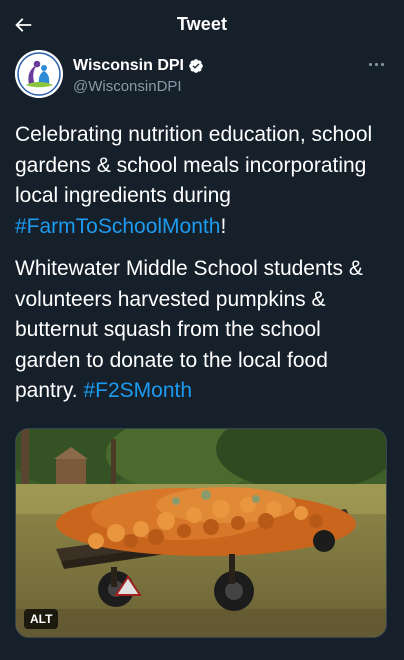 The width and height of the screenshot is (404, 660). Describe the element at coordinates (127, 86) in the screenshot. I see `author-handle: @WisconsinDPI` at that location.